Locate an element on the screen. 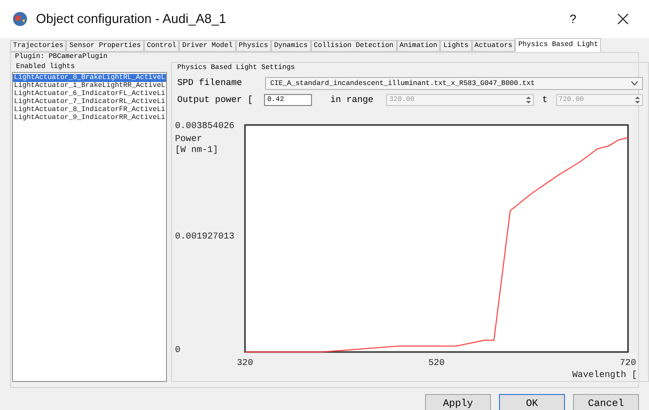 The width and height of the screenshot is (649, 410). y-tick-label: 0.001927013 is located at coordinates (205, 237).